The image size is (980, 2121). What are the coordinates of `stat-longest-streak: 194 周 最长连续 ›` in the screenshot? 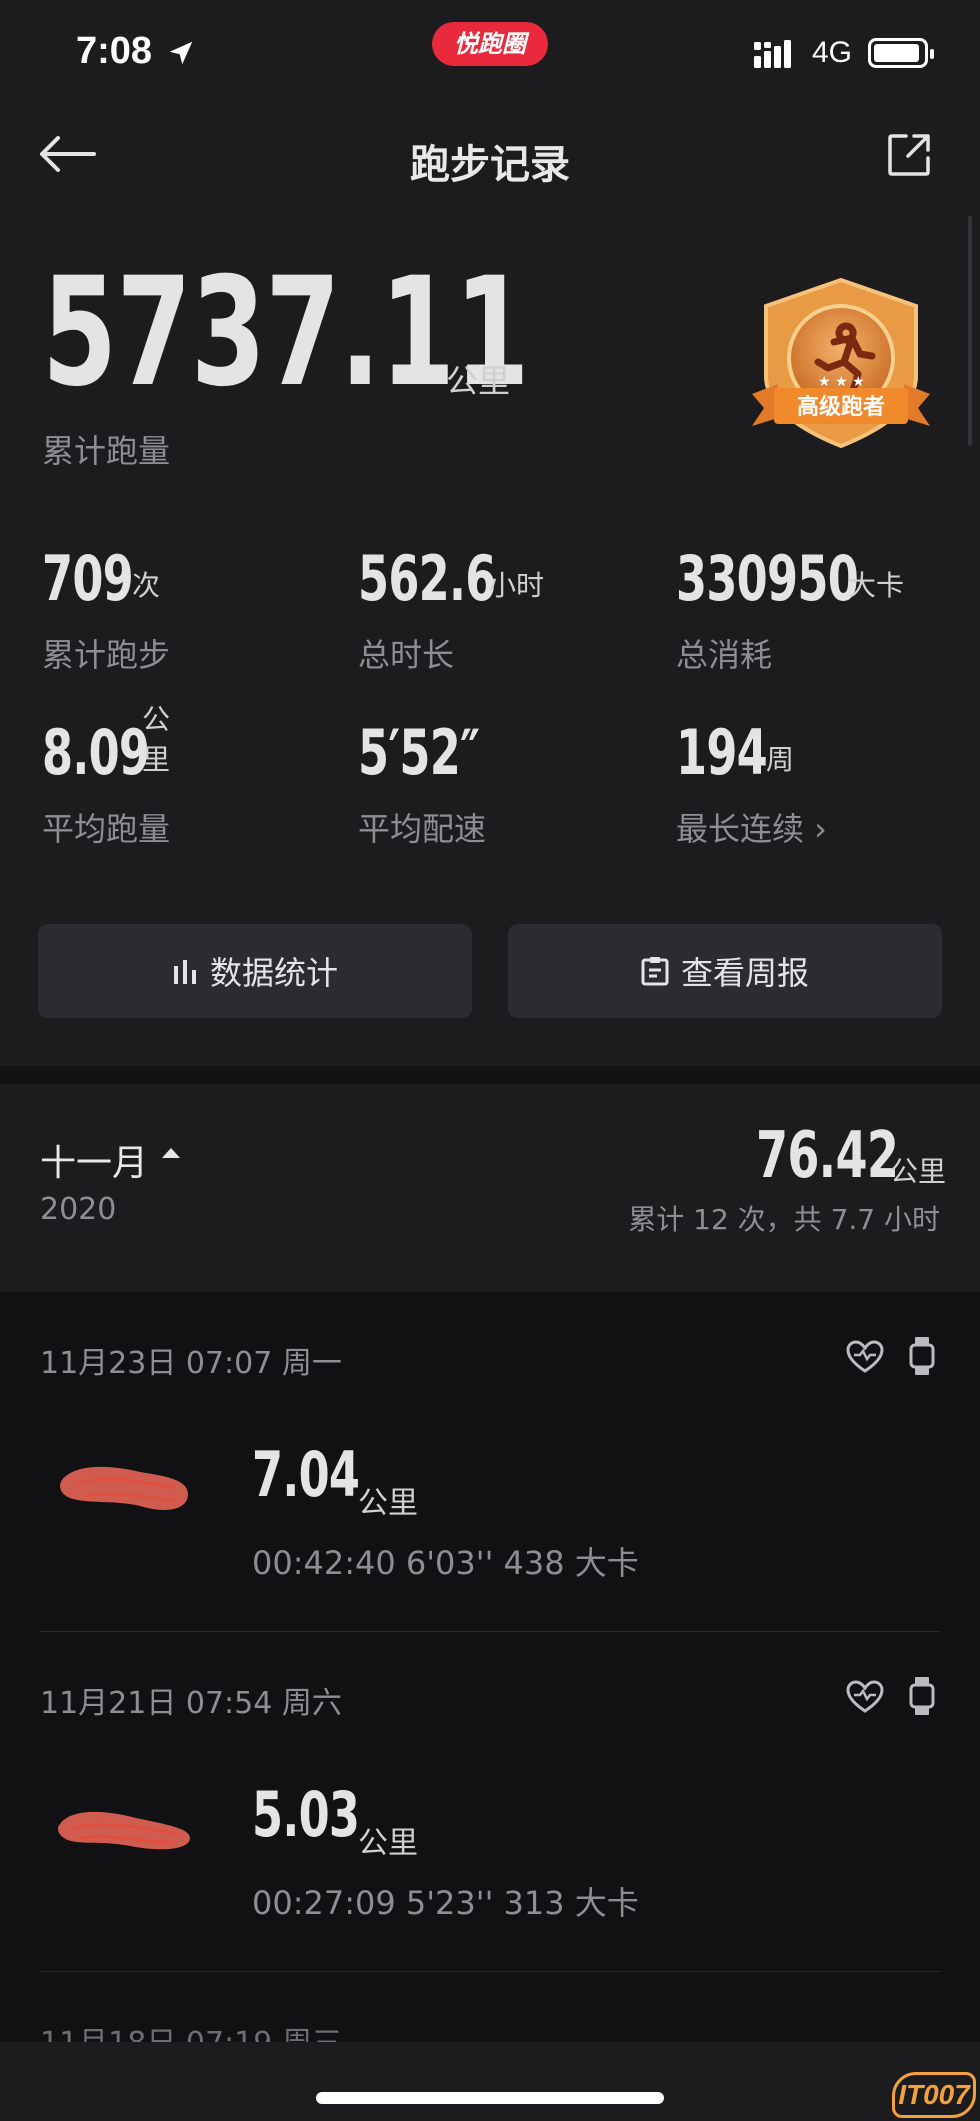 It's located at (751, 782).